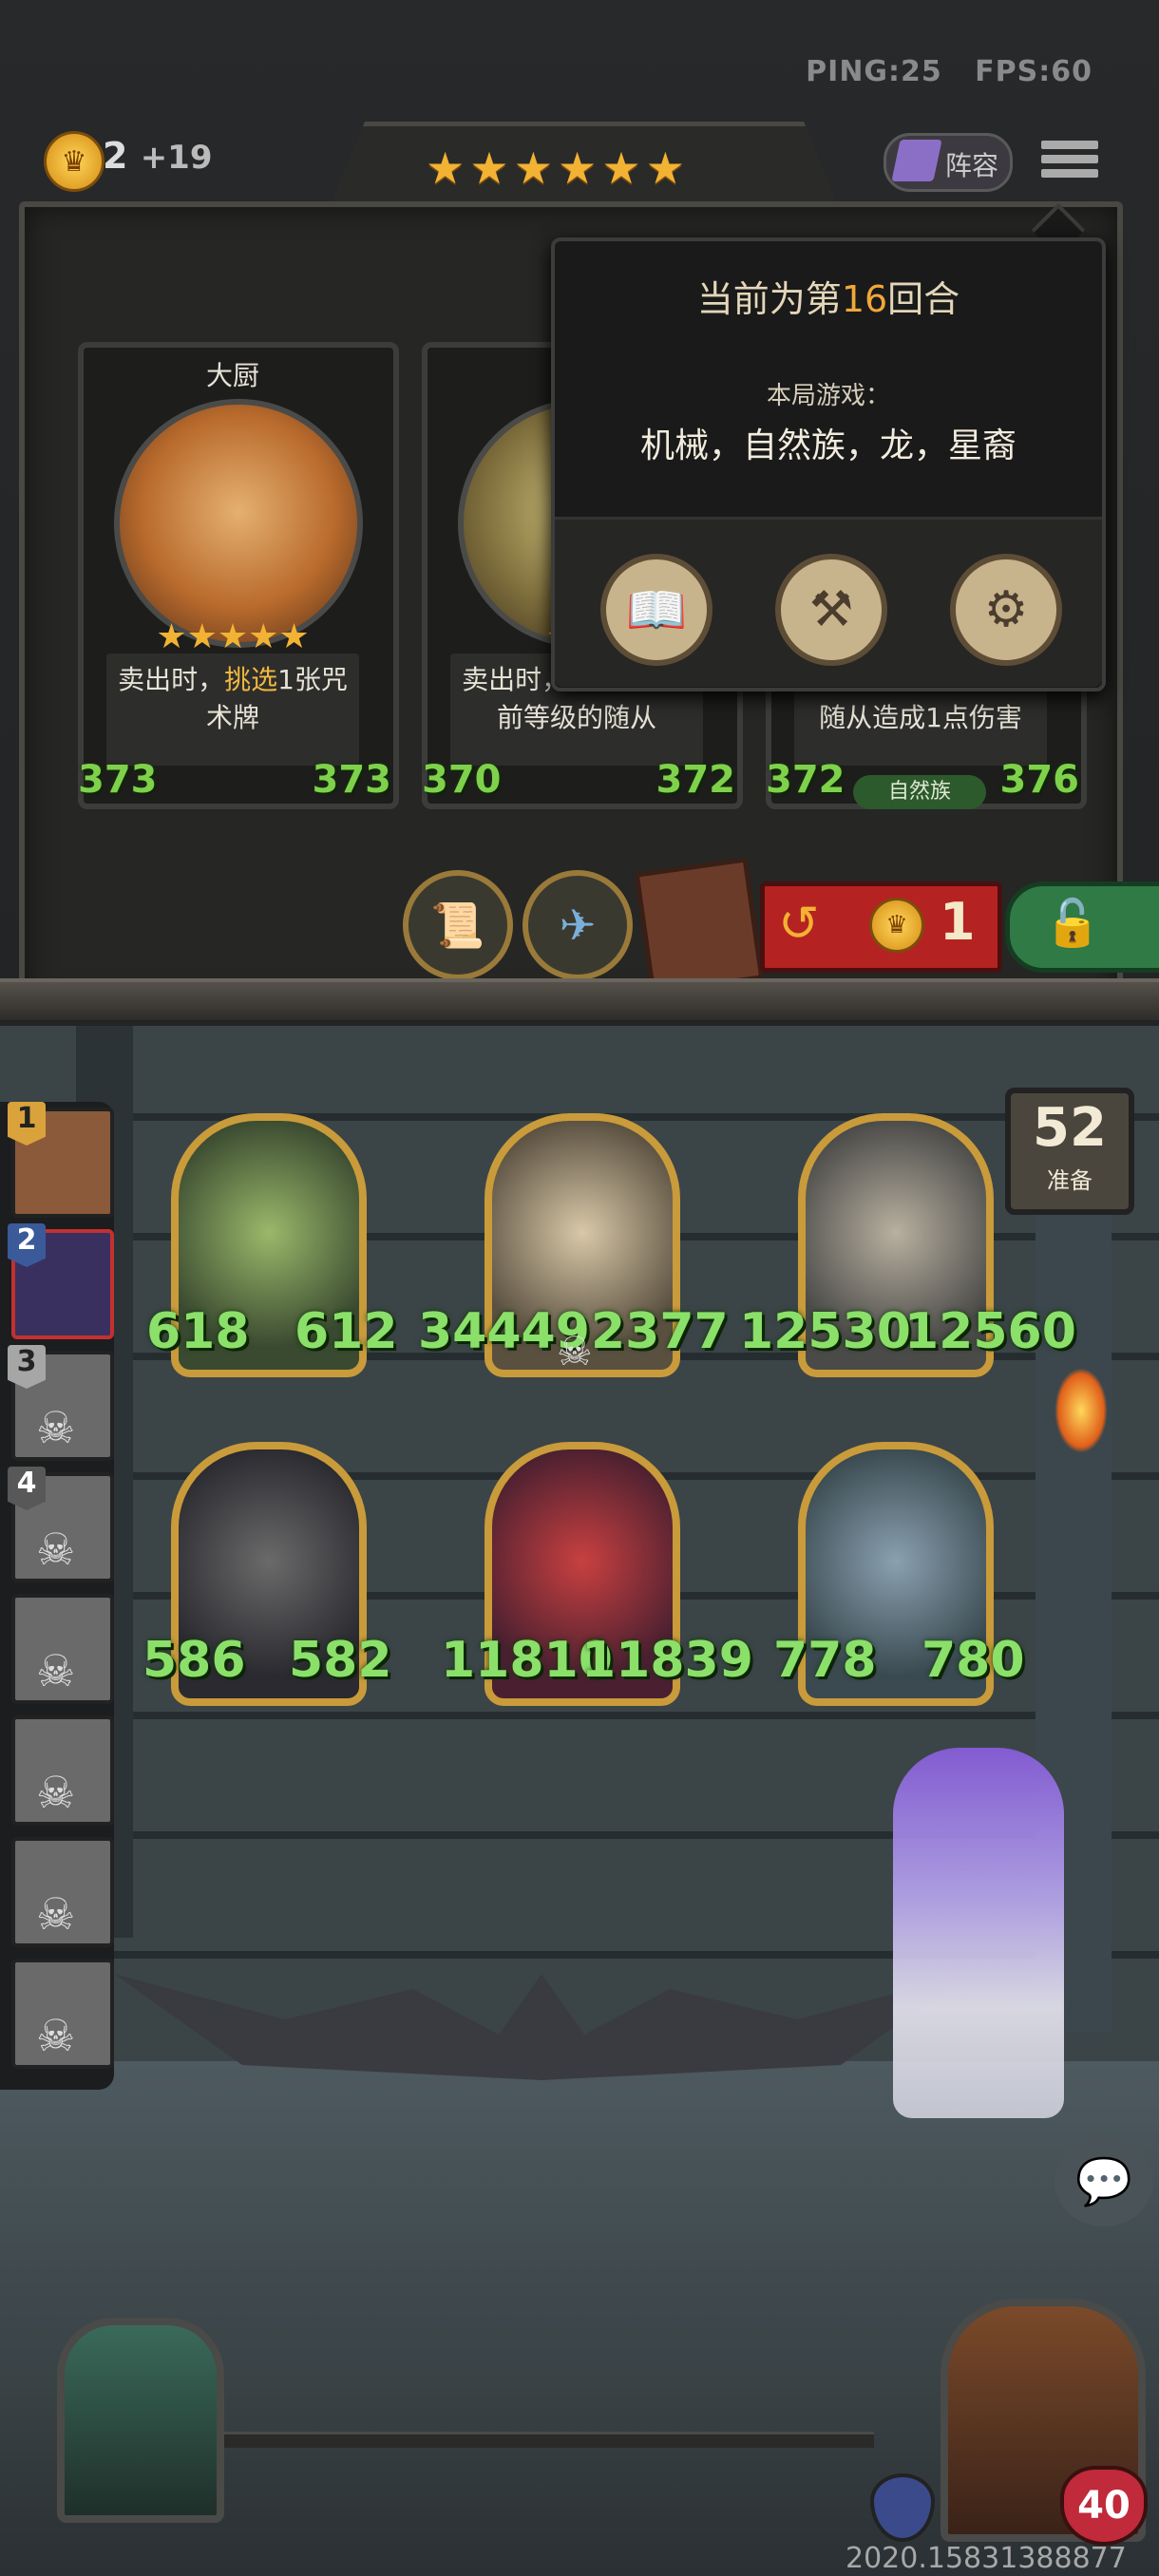  What do you see at coordinates (232, 375) in the screenshot?
I see `card-title: 大厨` at bounding box center [232, 375].